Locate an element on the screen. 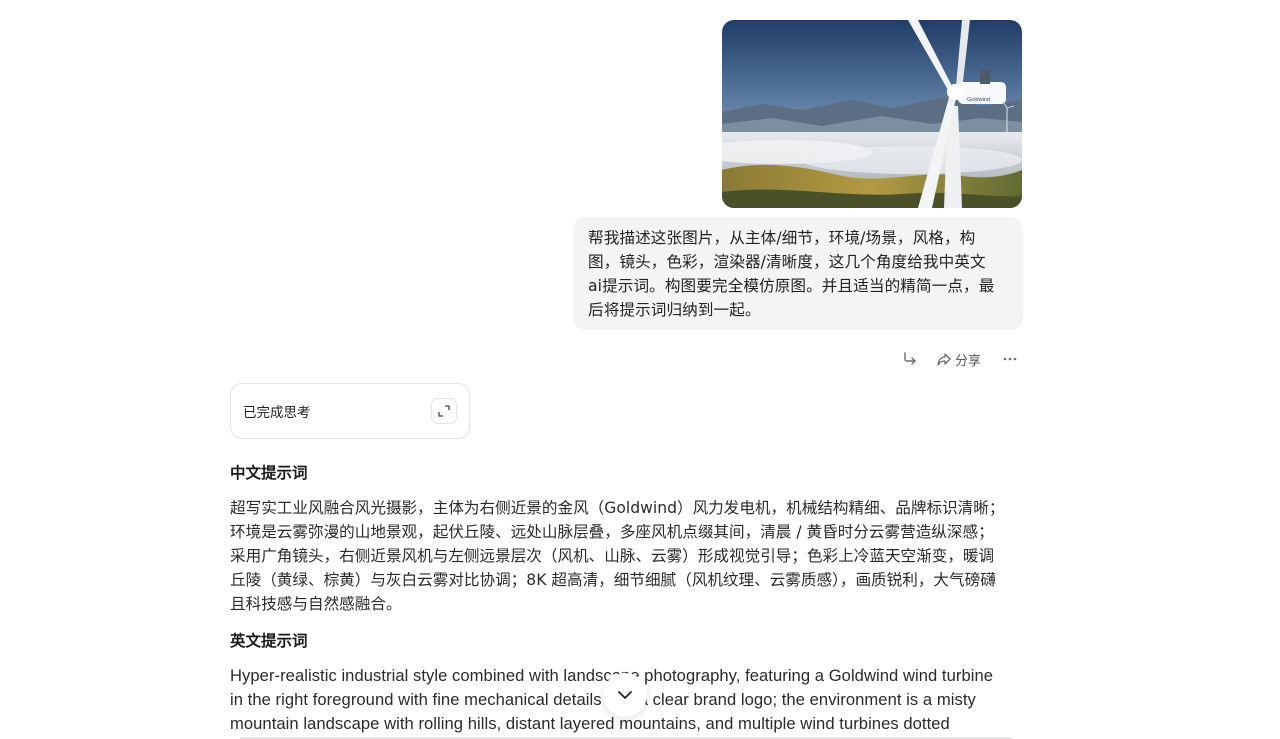  user-message-line: ai提示词。构图要完全模仿原图。并且适当的精简一点，最 is located at coordinates (791, 286).